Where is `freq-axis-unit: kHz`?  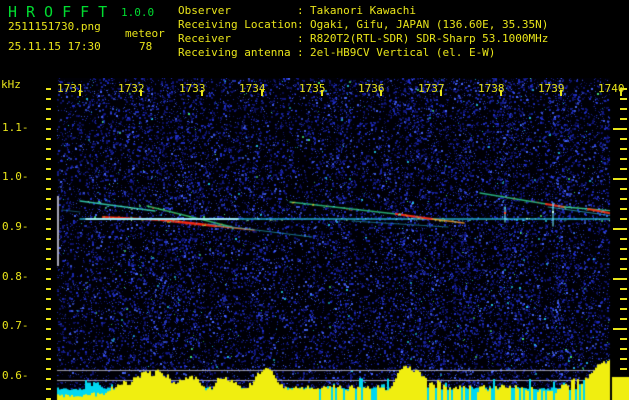 freq-axis-unit: kHz is located at coordinates (11, 84).